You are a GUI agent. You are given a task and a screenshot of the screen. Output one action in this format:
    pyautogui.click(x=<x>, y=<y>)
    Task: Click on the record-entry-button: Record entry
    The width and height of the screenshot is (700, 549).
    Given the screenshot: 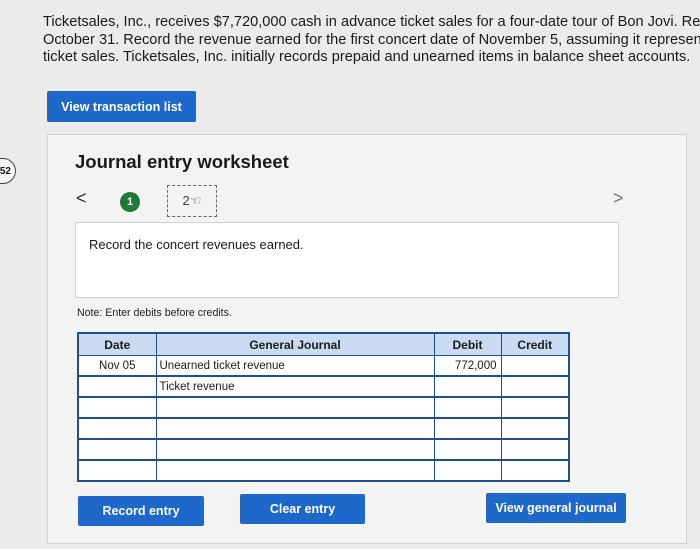 What is the action you would take?
    pyautogui.click(x=141, y=511)
    